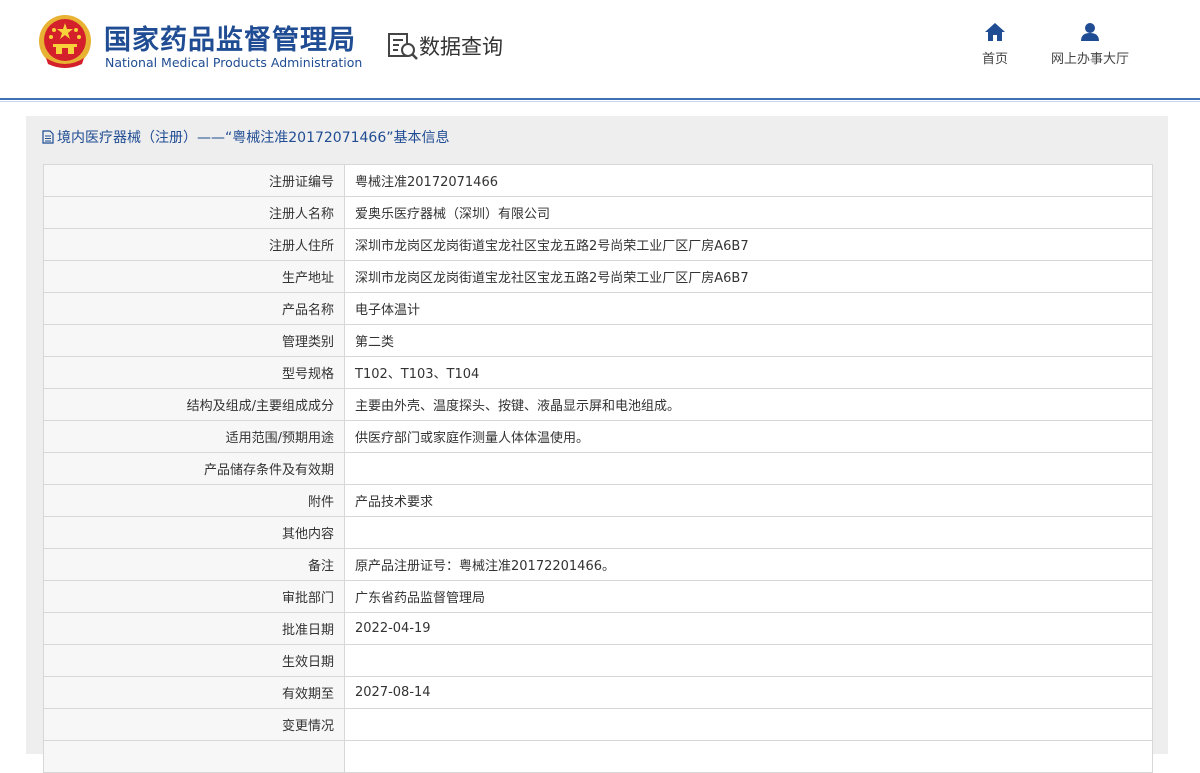 The image size is (1200, 773). I want to click on field-label: 产品储存条件及有效期, so click(194, 468).